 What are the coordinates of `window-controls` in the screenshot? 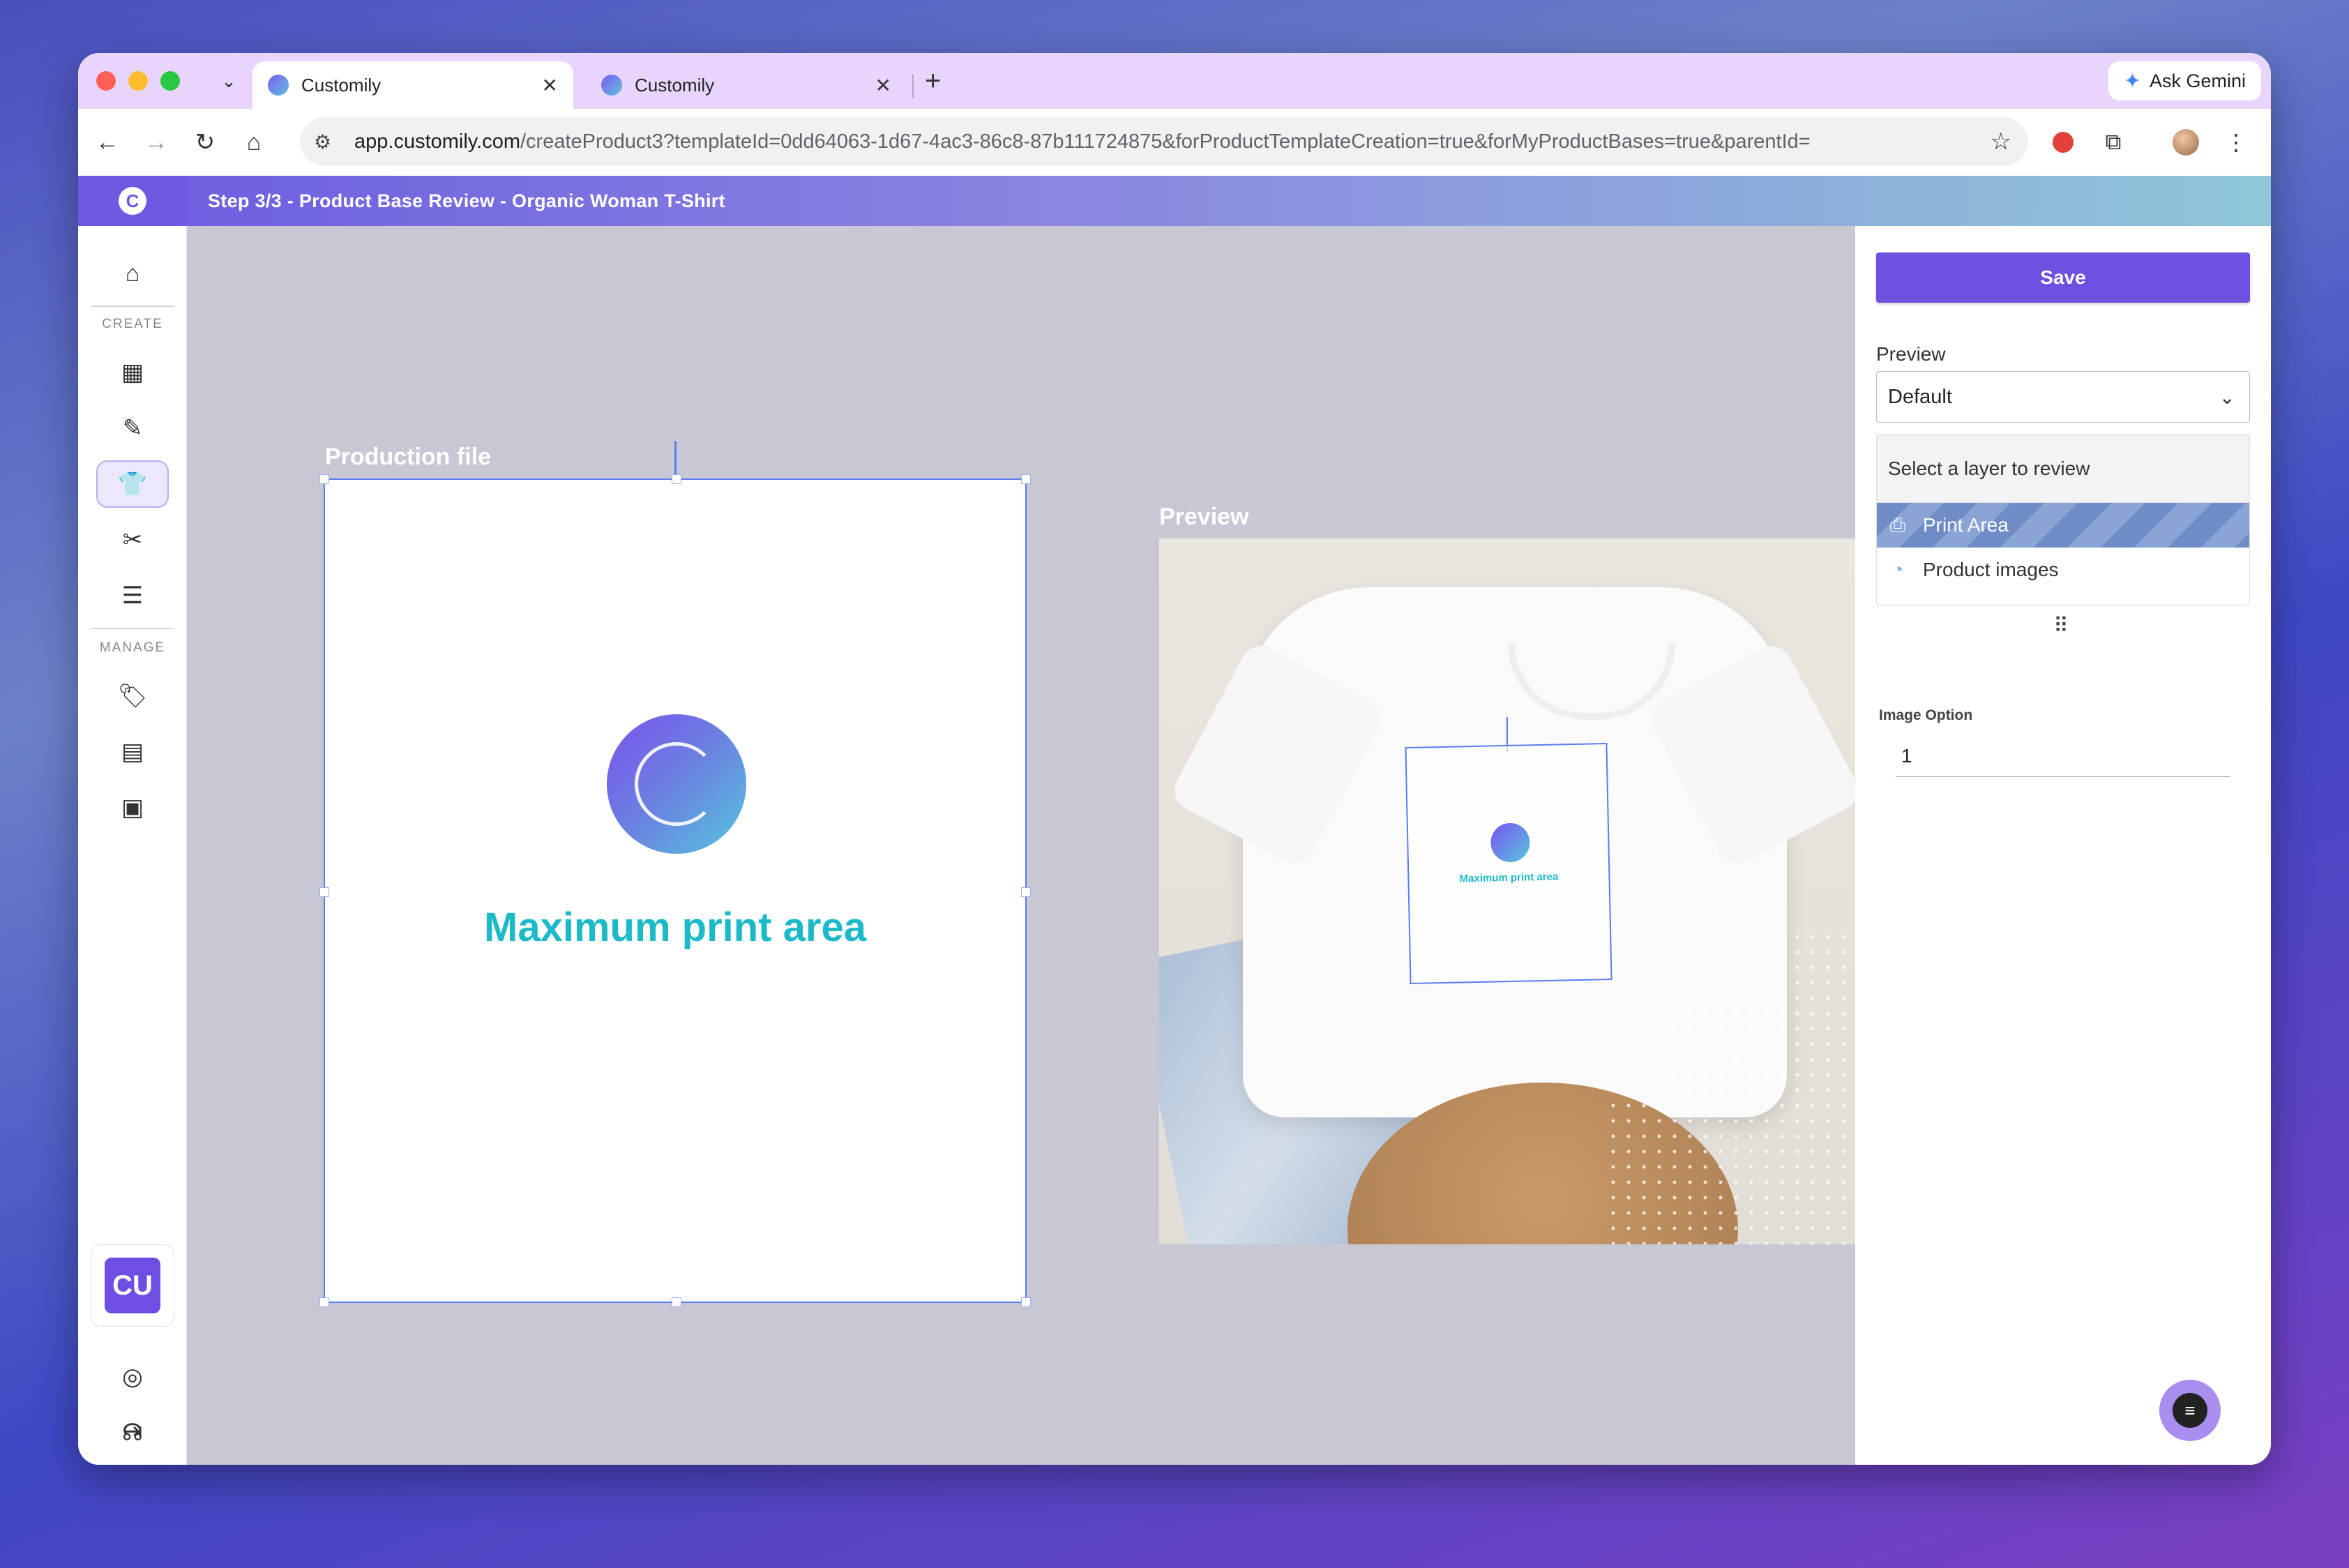 It's located at (138, 81).